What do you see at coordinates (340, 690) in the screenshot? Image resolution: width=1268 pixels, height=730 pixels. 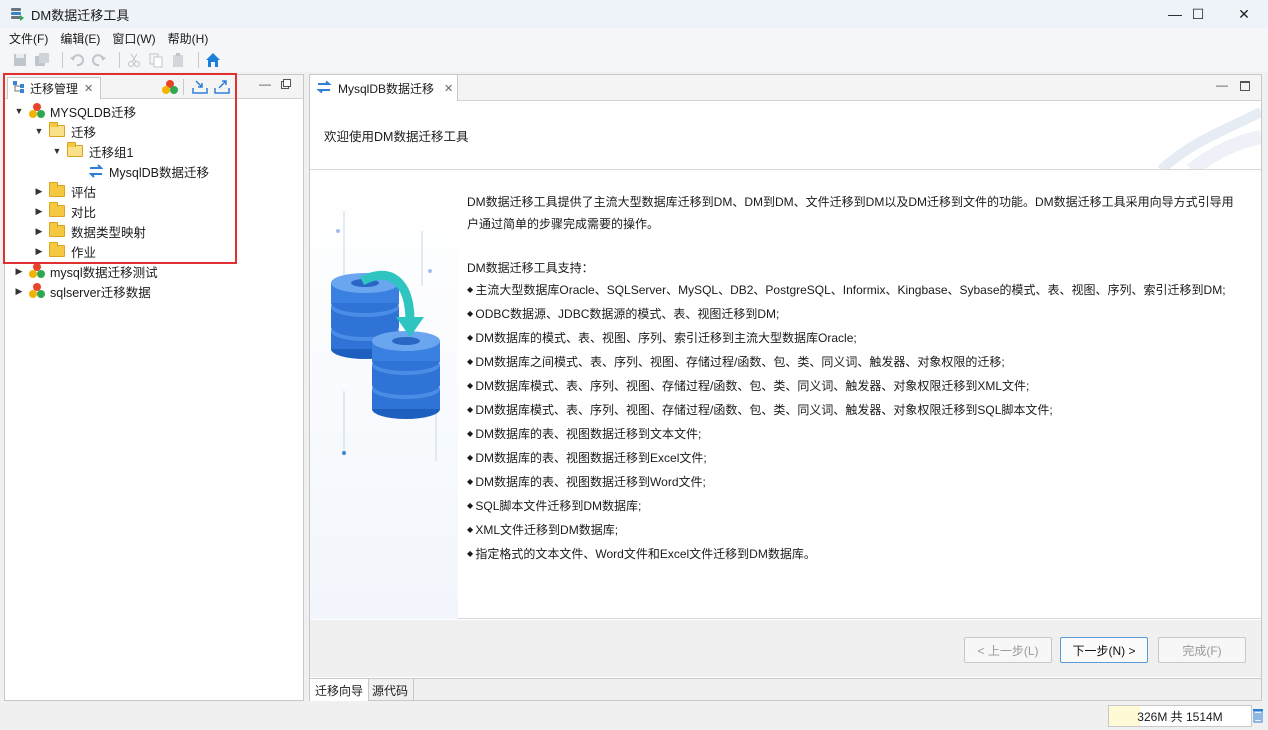 I see `tab-migration-wizard: 迁移向导` at bounding box center [340, 690].